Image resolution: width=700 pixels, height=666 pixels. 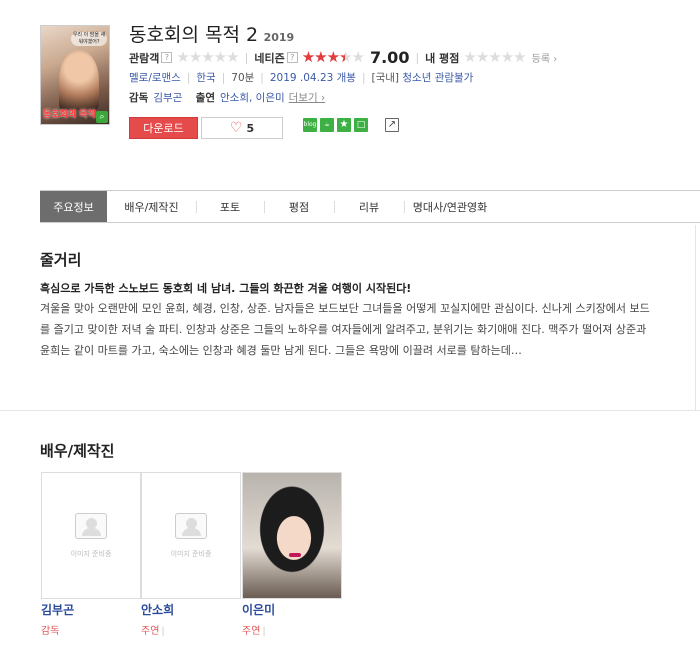 I want to click on more-credits-link: 더보기 ›, so click(x=307, y=97).